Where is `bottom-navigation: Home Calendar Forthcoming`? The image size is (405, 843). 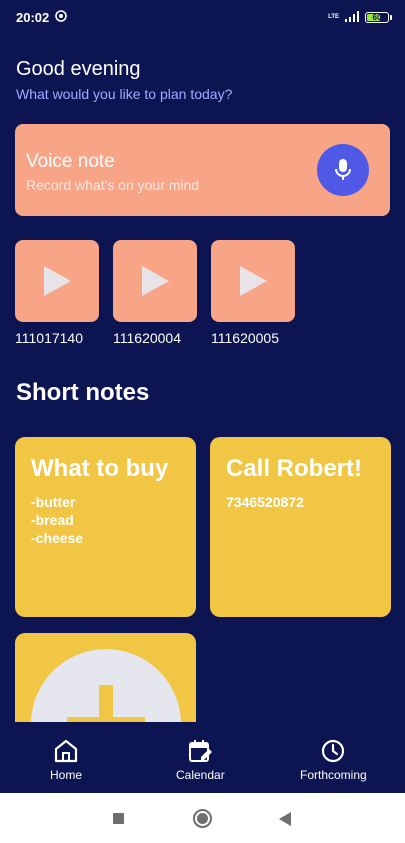 bottom-navigation: Home Calendar Forthcoming is located at coordinates (202, 757).